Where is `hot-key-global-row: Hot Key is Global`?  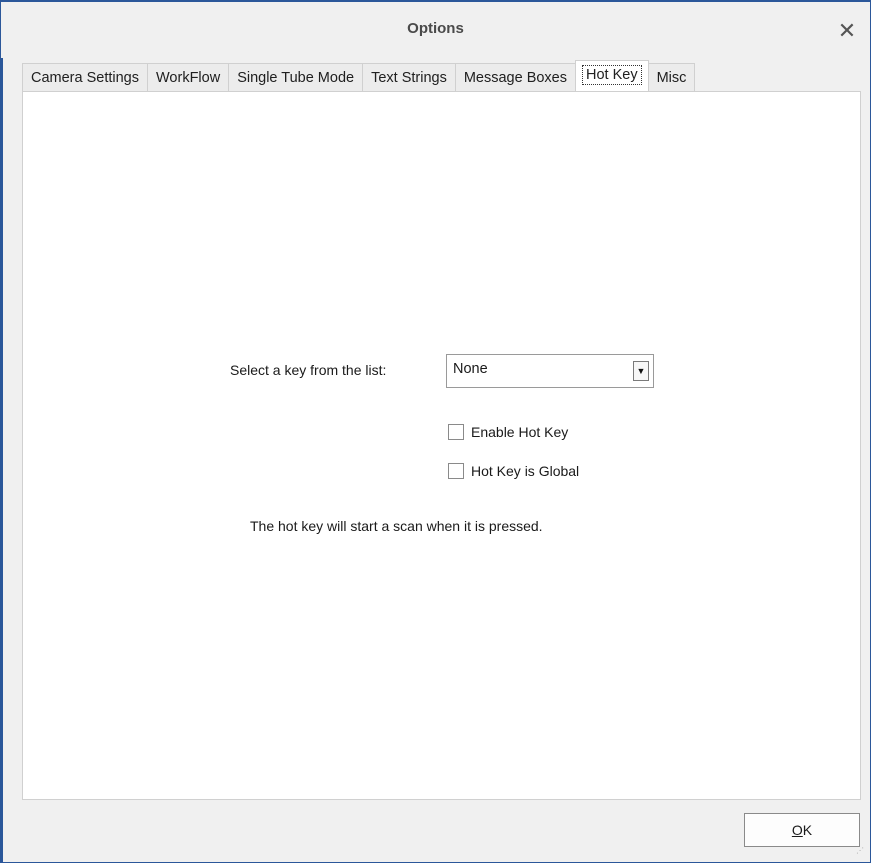
hot-key-global-row: Hot Key is Global is located at coordinates (513, 471).